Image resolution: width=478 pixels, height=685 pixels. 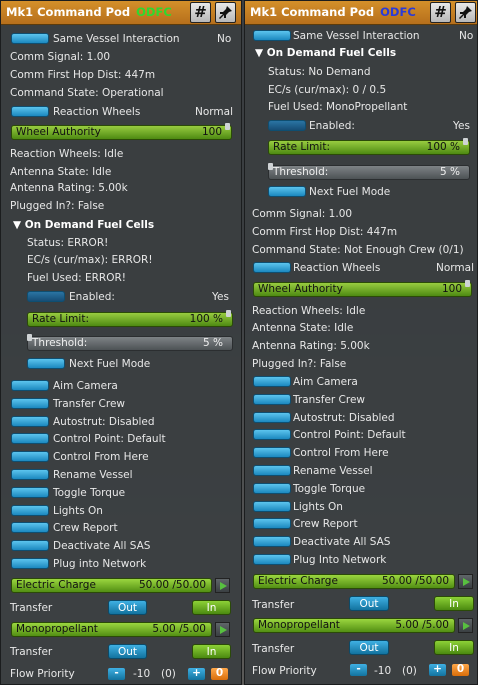 I want to click on action-label: Rename Vessel, so click(x=93, y=475).